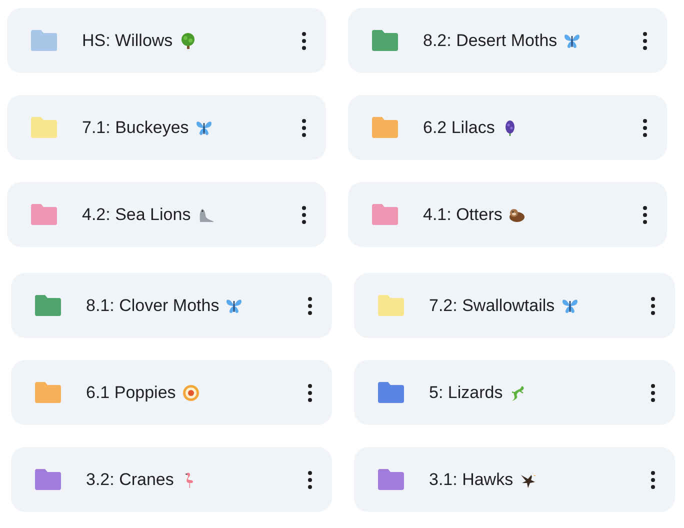 The height and width of the screenshot is (528, 684). Describe the element at coordinates (514, 392) in the screenshot. I see `folder-card: 5: Lizards` at that location.